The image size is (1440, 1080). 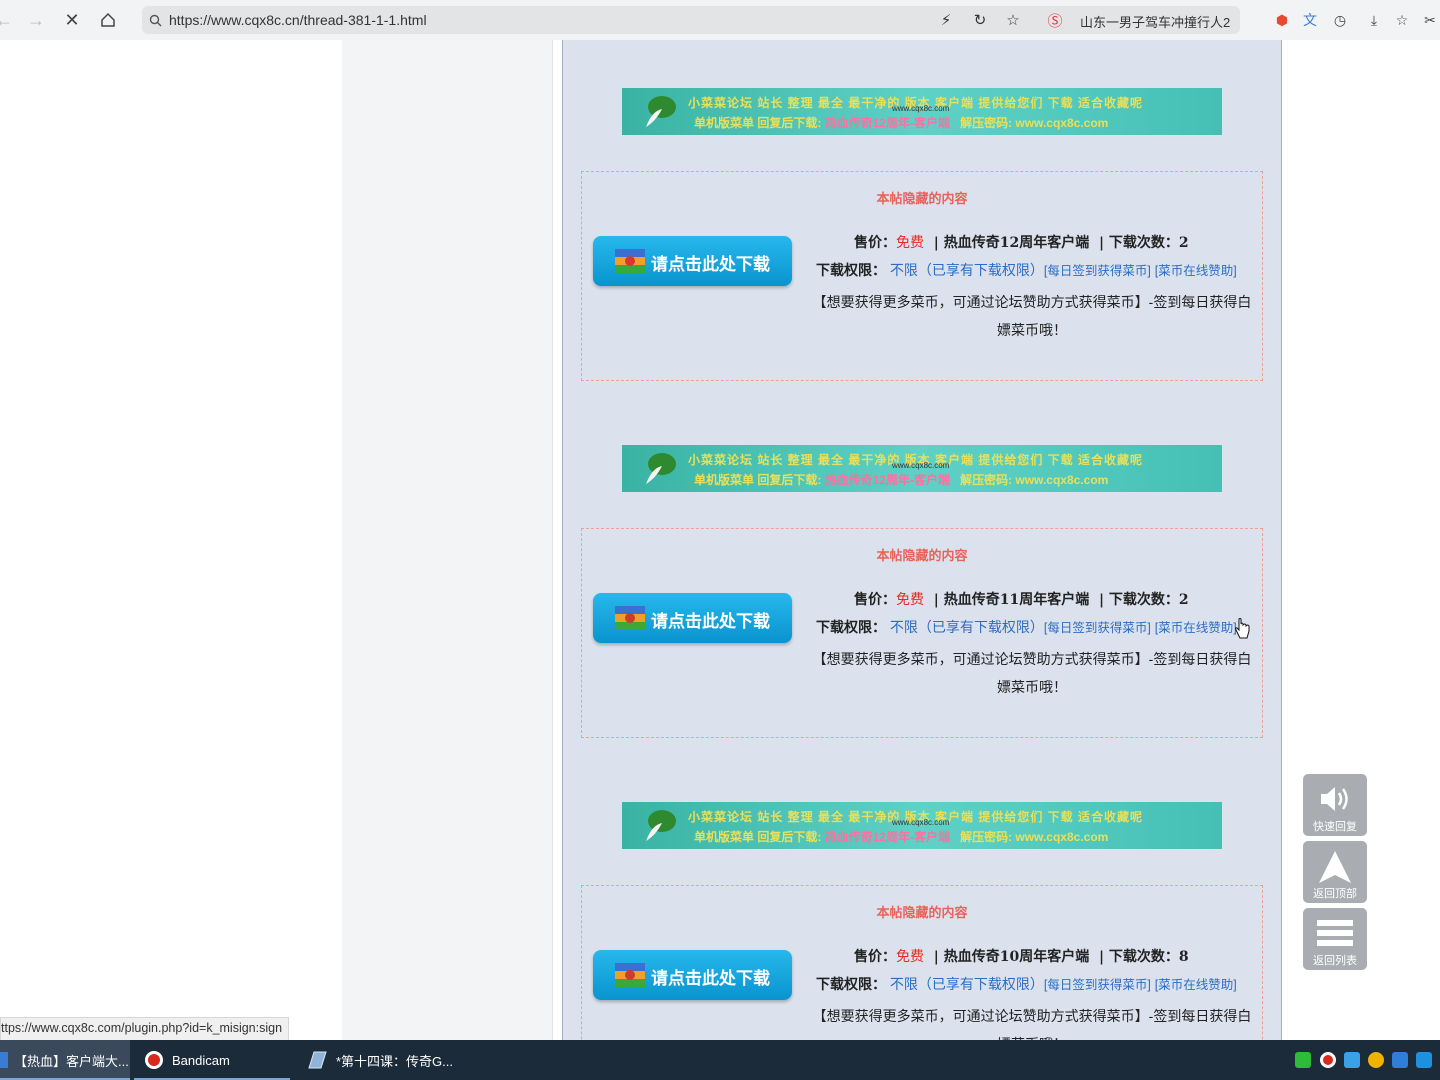 I want to click on browser-icon, so click(x=4, y=1060).